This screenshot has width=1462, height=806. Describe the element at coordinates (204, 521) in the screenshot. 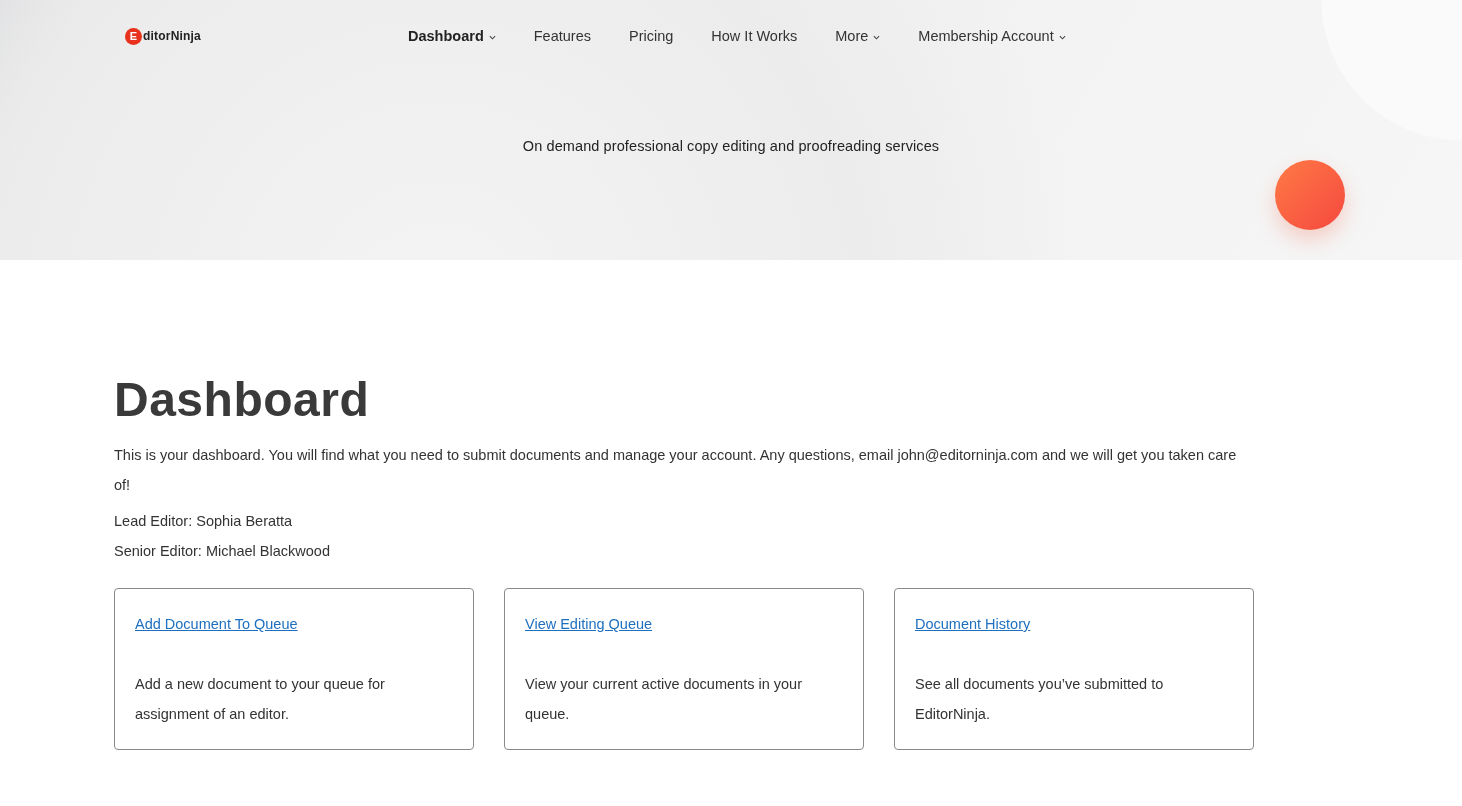

I see `editor-line: Lead Editor: Sophia Beratta` at that location.